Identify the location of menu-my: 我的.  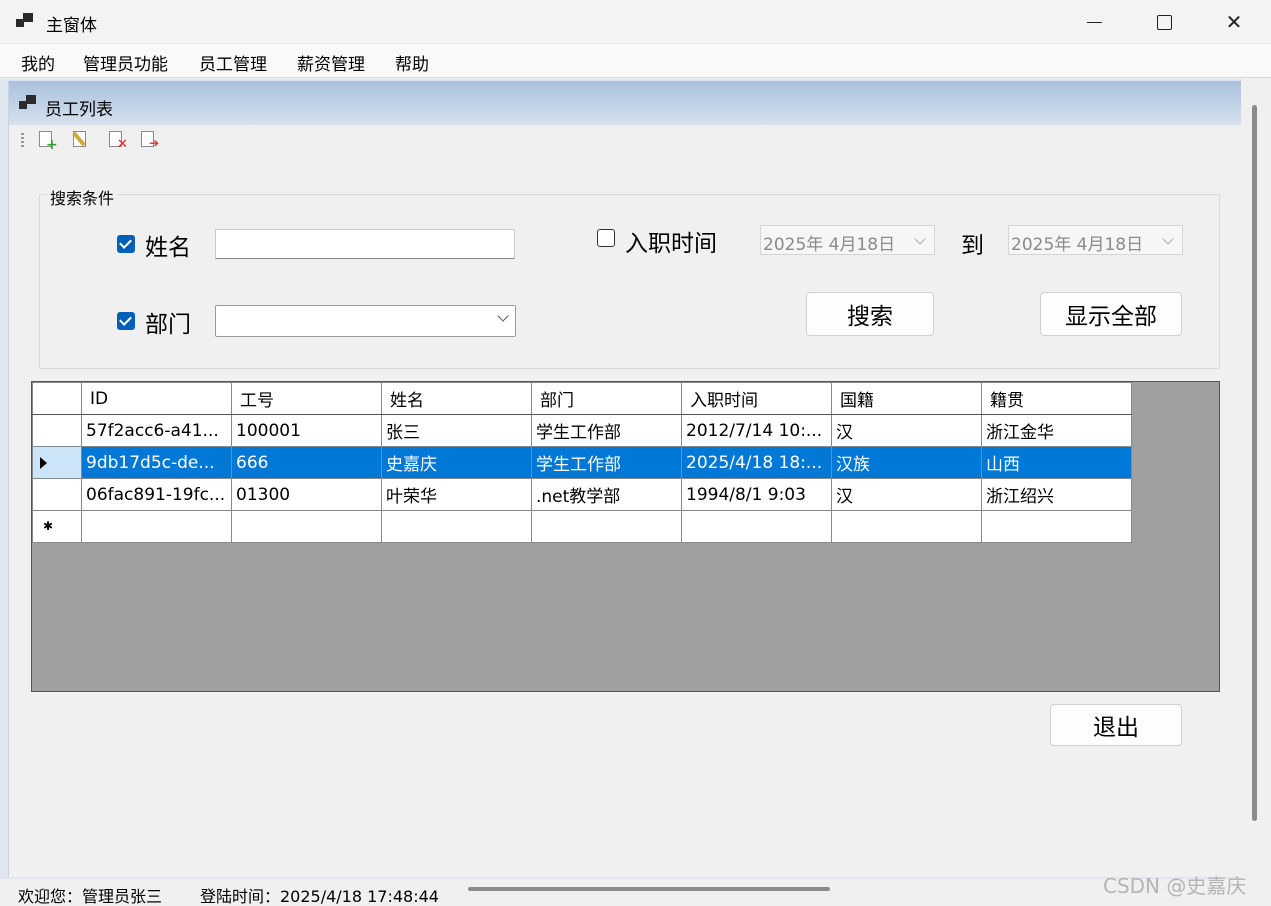
(38, 62).